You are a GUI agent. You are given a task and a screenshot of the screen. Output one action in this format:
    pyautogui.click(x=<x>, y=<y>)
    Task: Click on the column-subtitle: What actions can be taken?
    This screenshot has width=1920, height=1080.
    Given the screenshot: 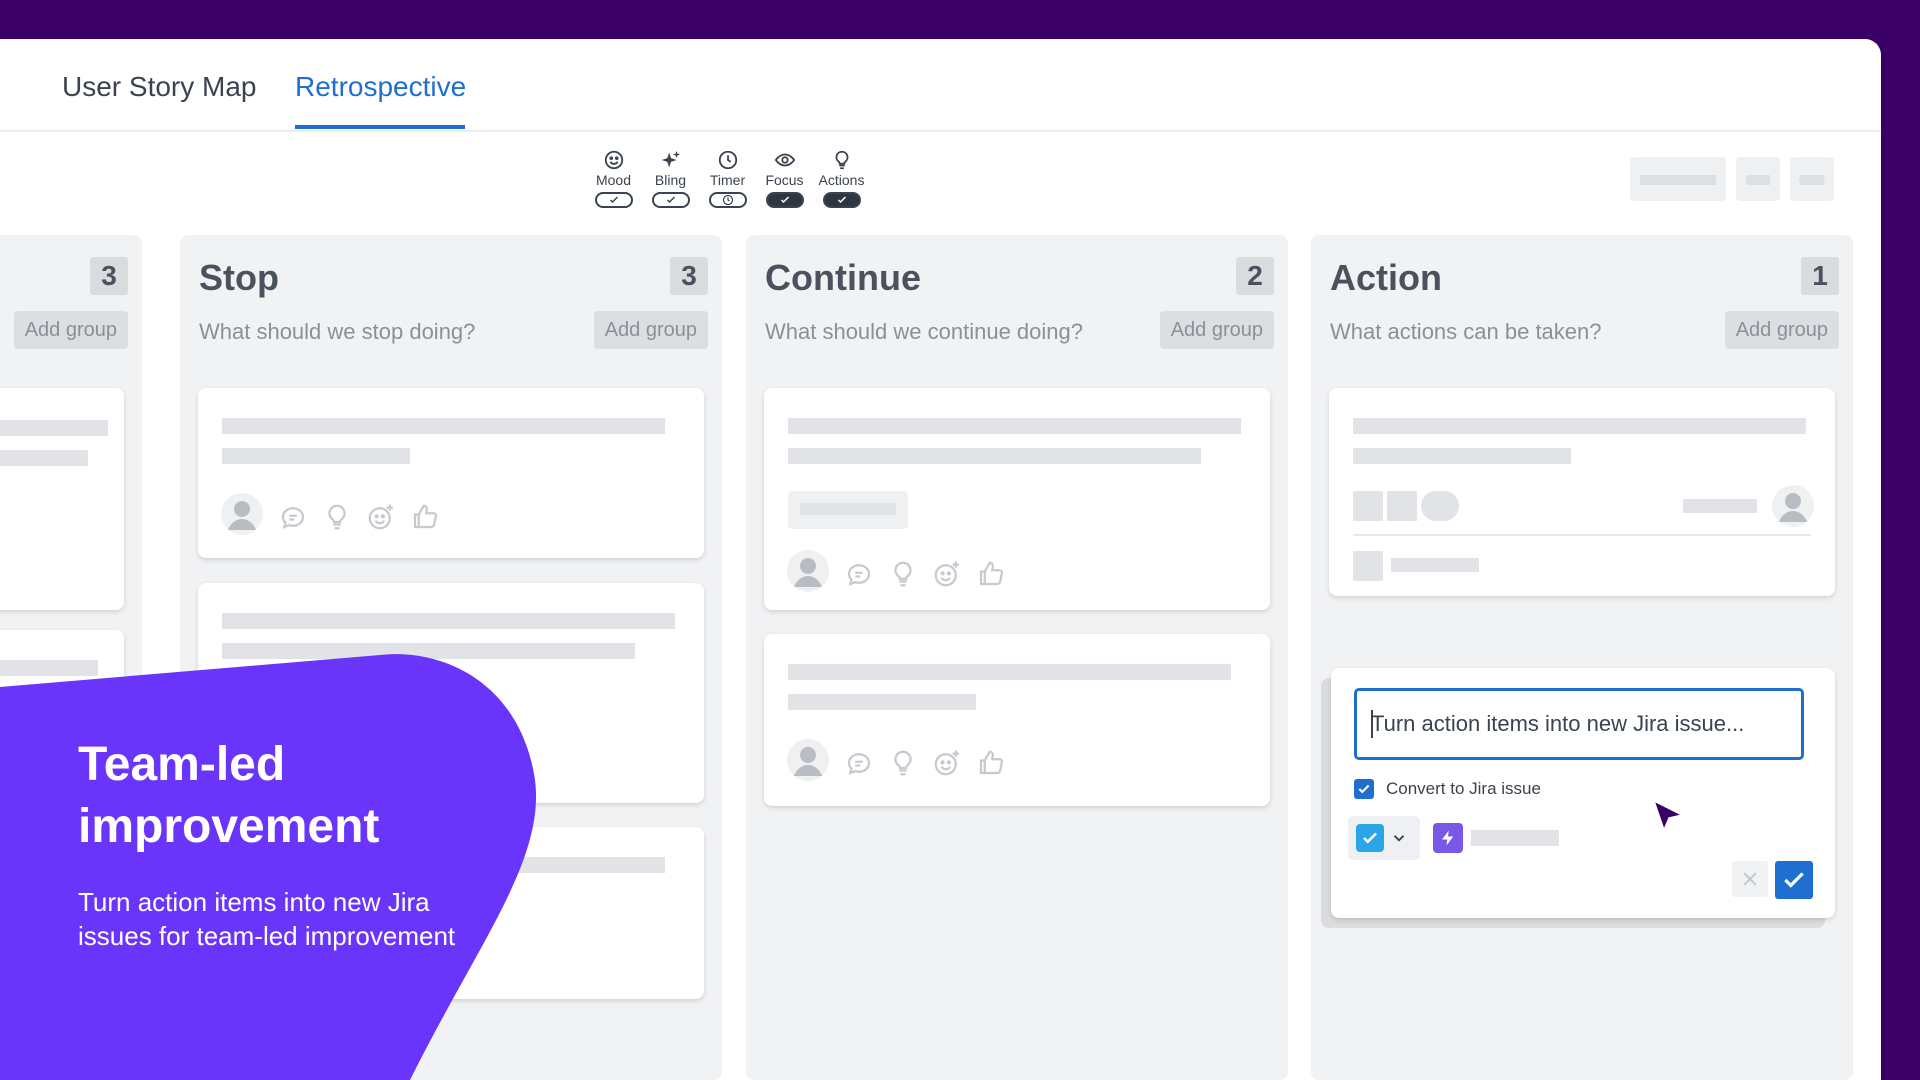 What is the action you would take?
    pyautogui.click(x=1466, y=331)
    